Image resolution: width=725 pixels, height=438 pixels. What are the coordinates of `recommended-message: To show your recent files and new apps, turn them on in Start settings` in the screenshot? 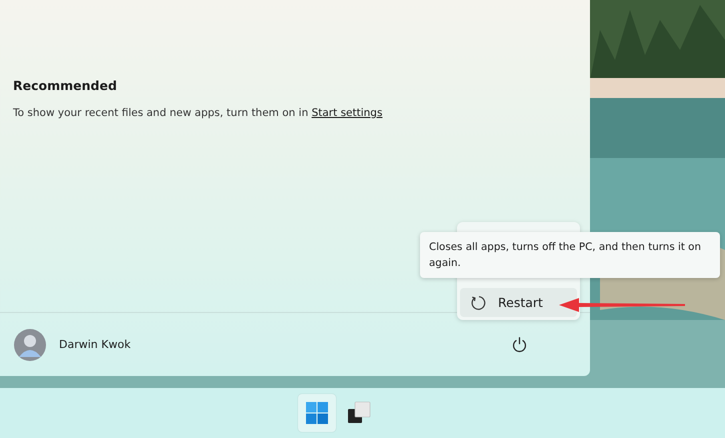 It's located at (198, 113).